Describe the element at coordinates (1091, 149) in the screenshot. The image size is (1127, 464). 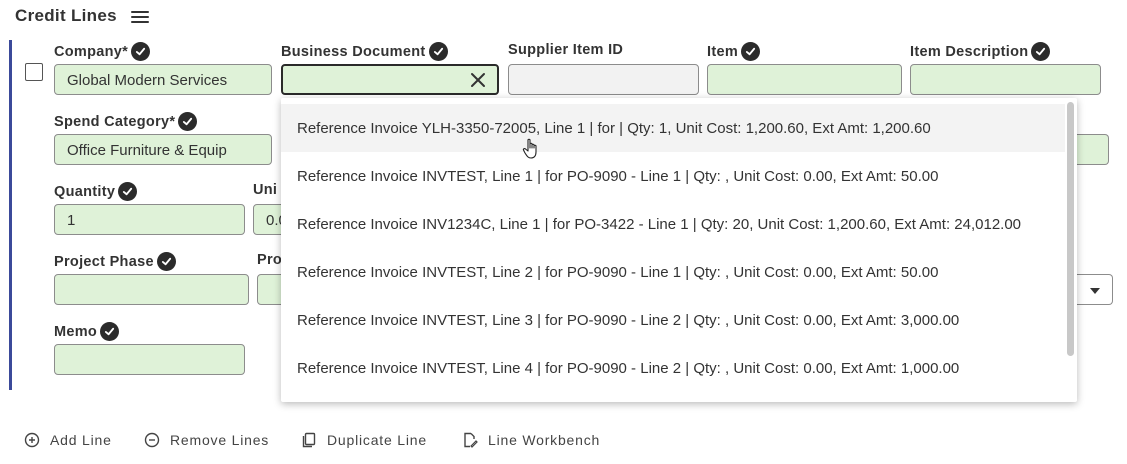
I see `partially-hidden-field` at that location.